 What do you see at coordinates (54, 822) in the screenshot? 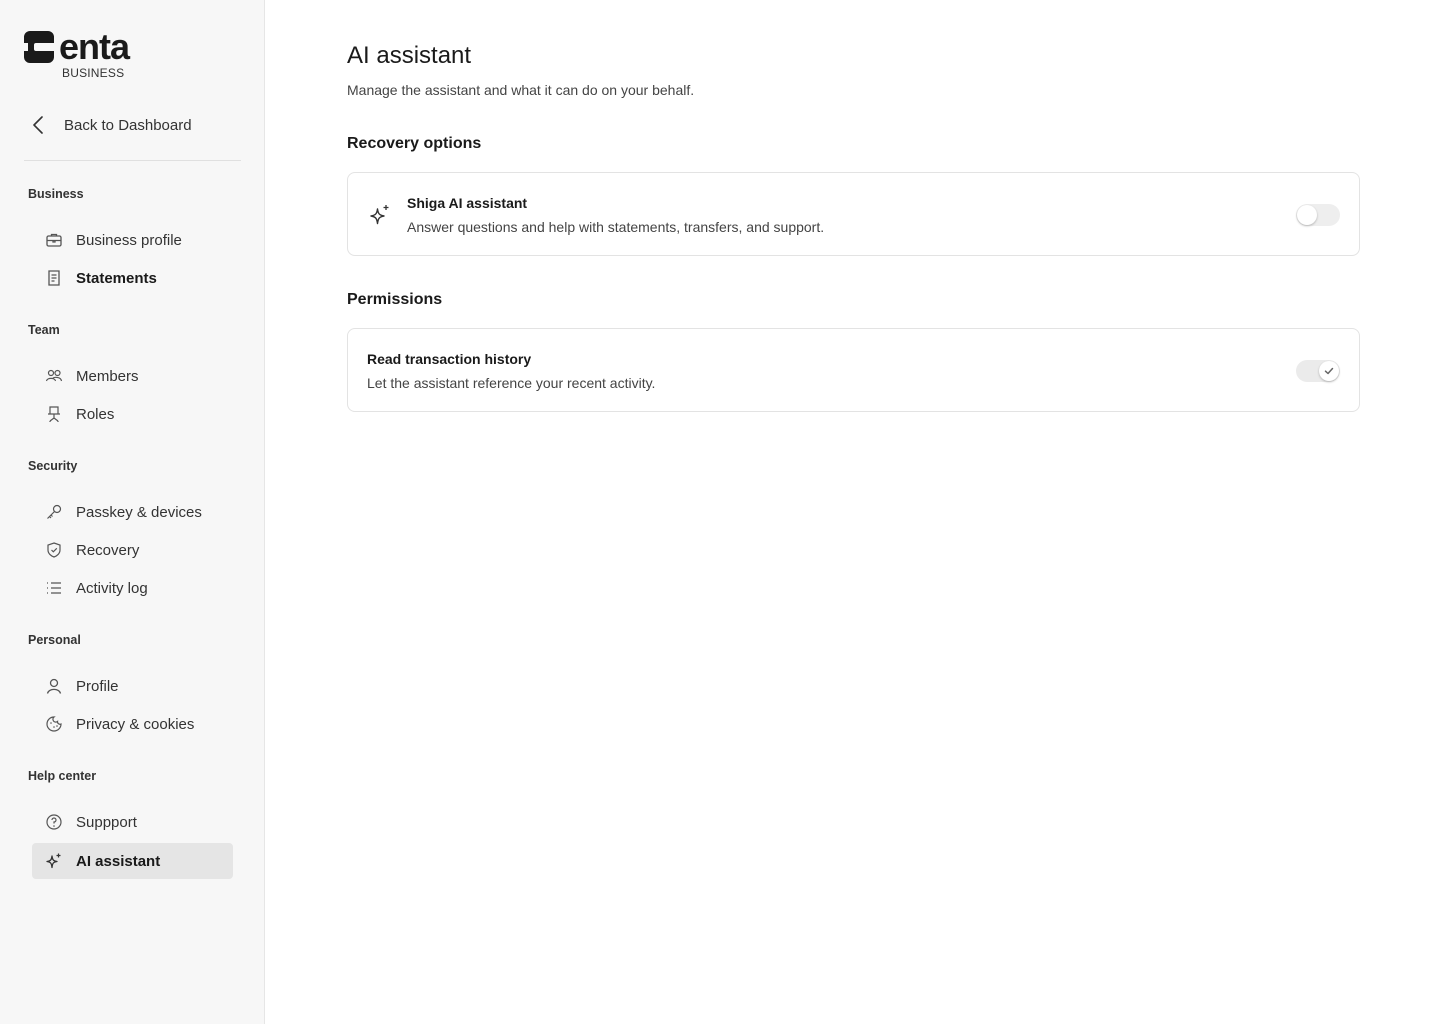
I see `help-circle-icon` at bounding box center [54, 822].